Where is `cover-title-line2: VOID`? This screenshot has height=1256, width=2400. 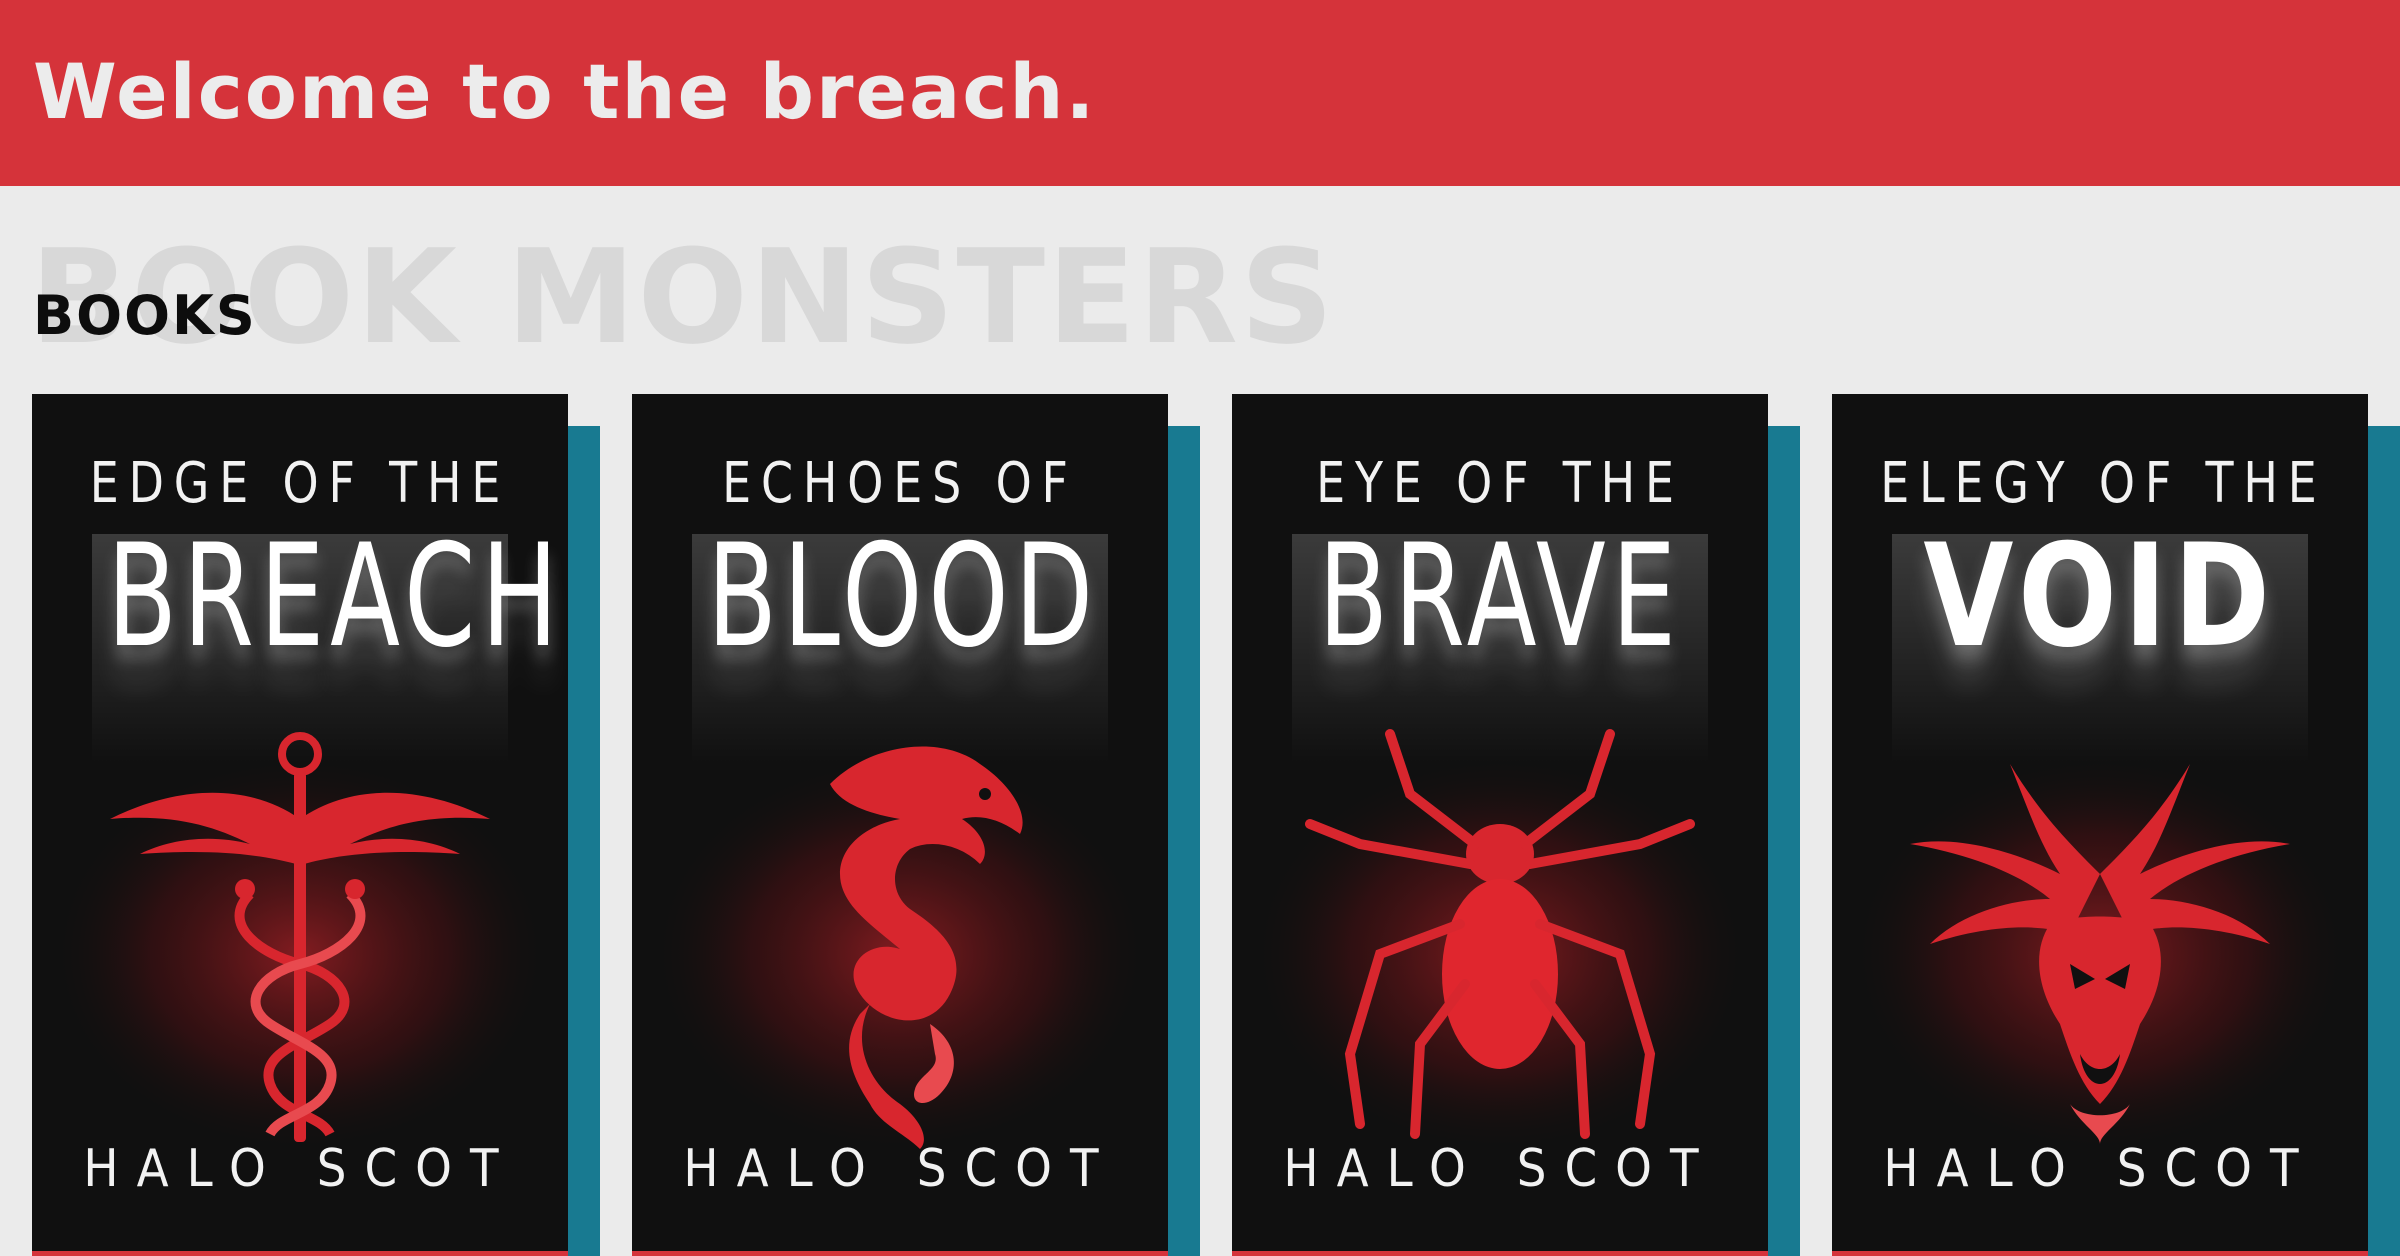 cover-title-line2: VOID is located at coordinates (2100, 596).